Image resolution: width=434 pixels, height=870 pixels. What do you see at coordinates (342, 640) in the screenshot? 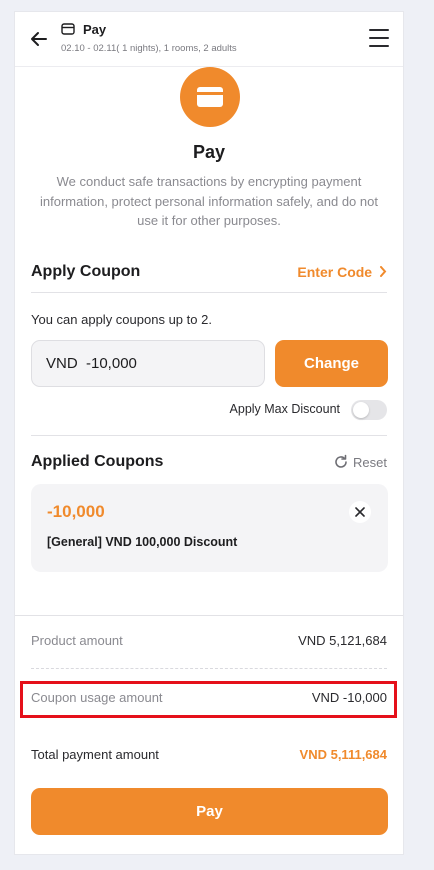
I see `product-amount-value: VND 5,121,684` at bounding box center [342, 640].